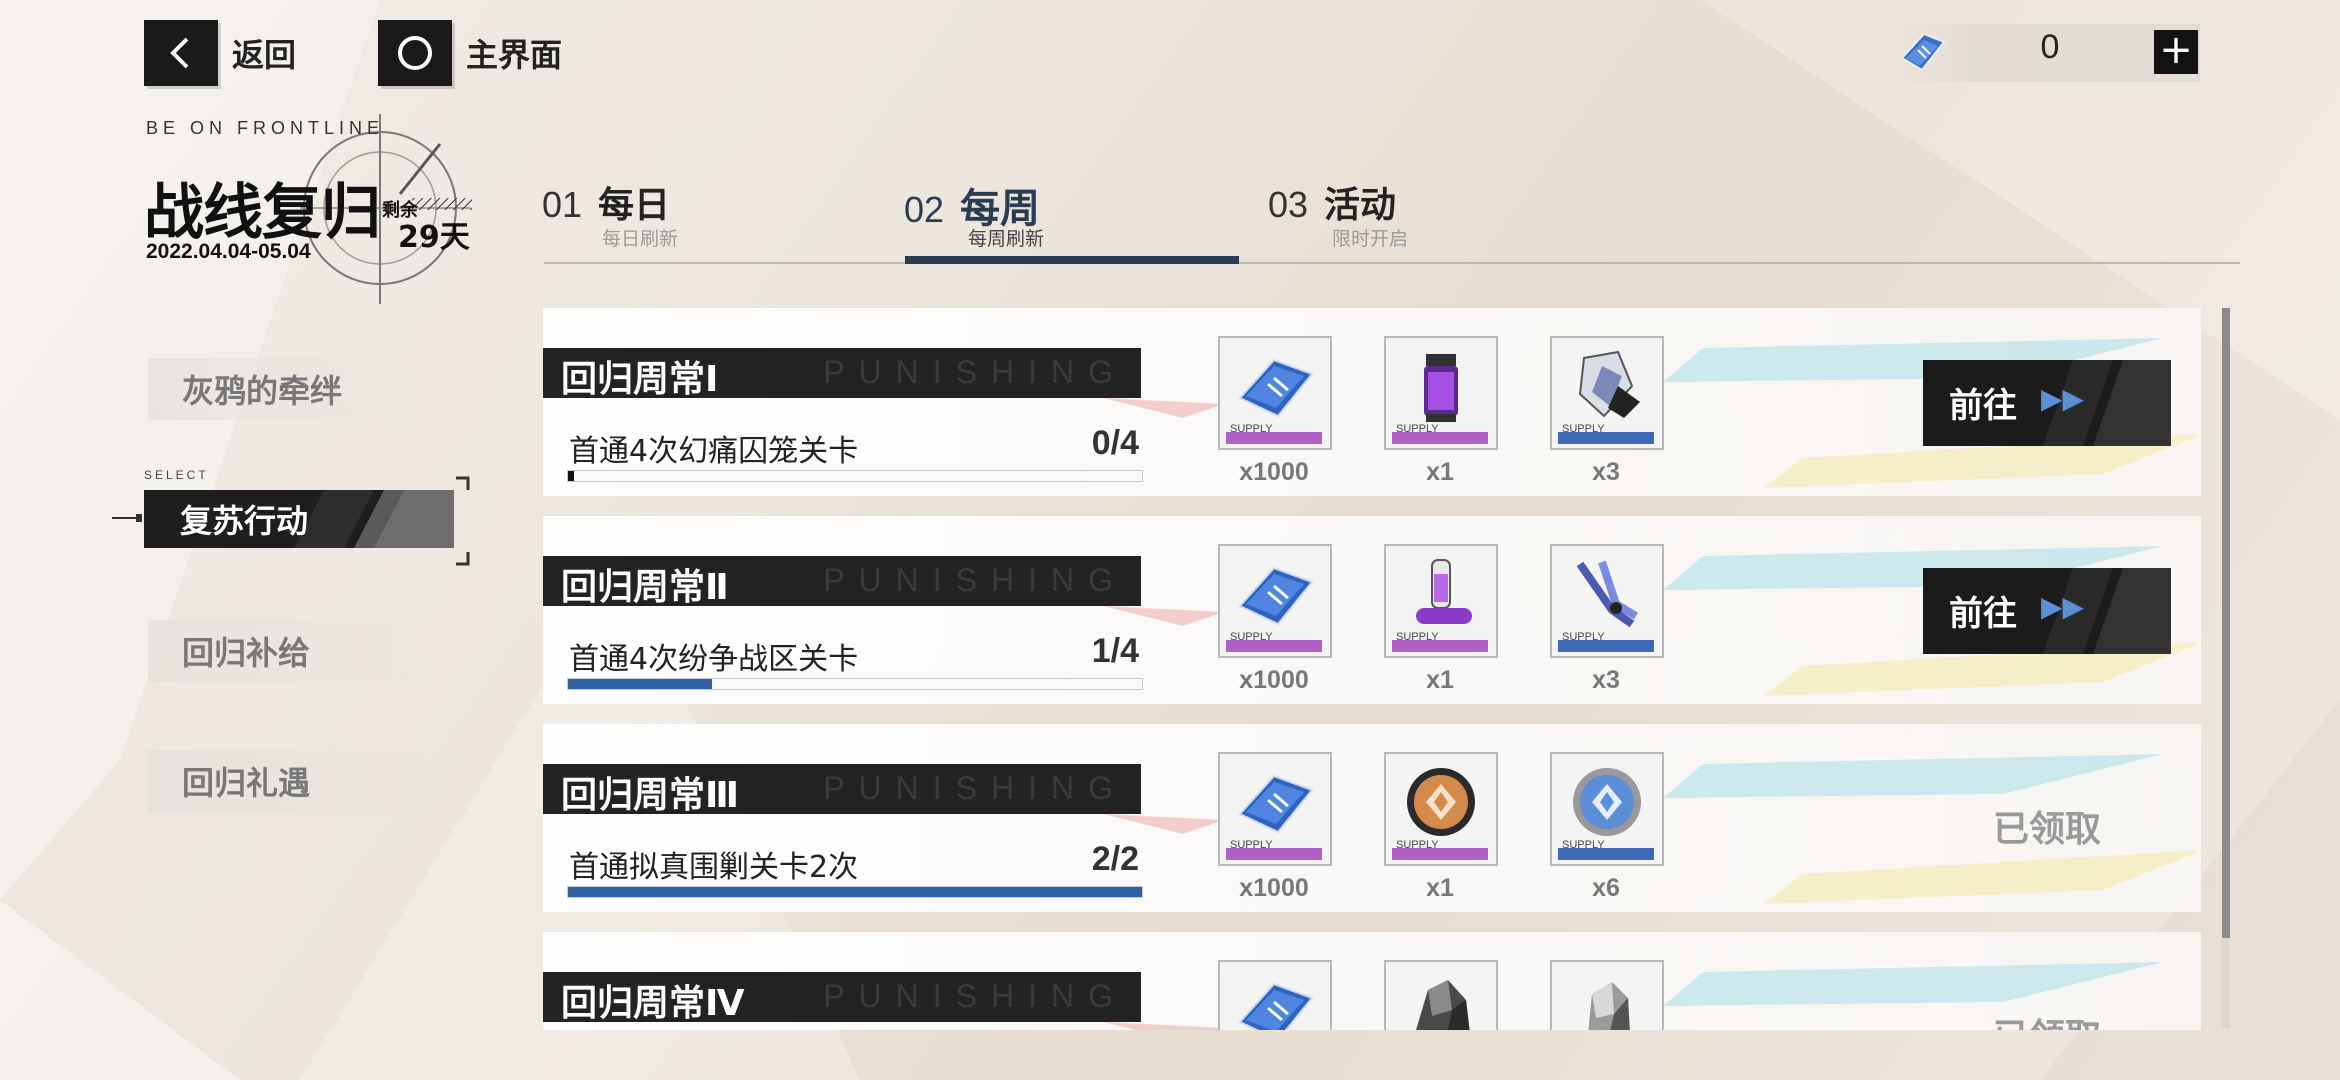  What do you see at coordinates (1441, 802) in the screenshot?
I see `orange-coin-icon` at bounding box center [1441, 802].